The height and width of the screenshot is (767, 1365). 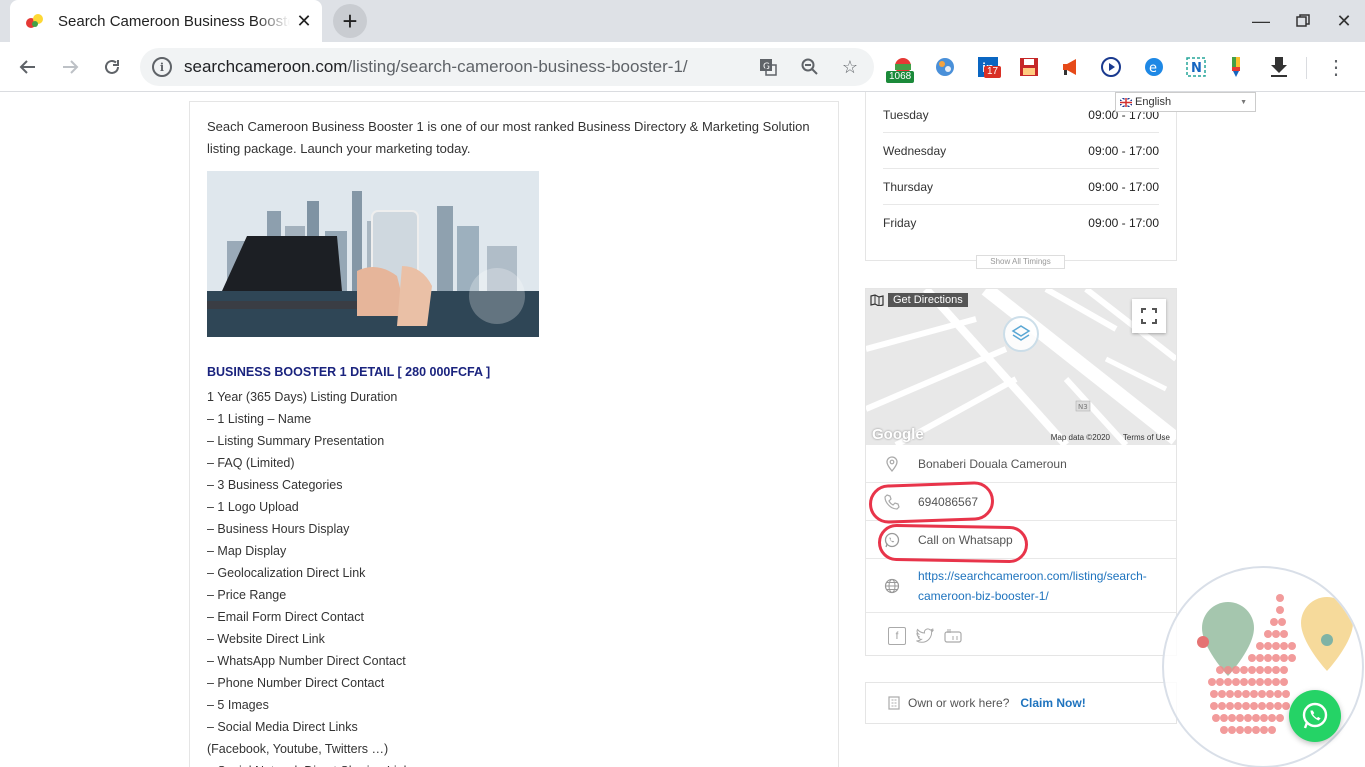 I want to click on map-icon, so click(x=877, y=300).